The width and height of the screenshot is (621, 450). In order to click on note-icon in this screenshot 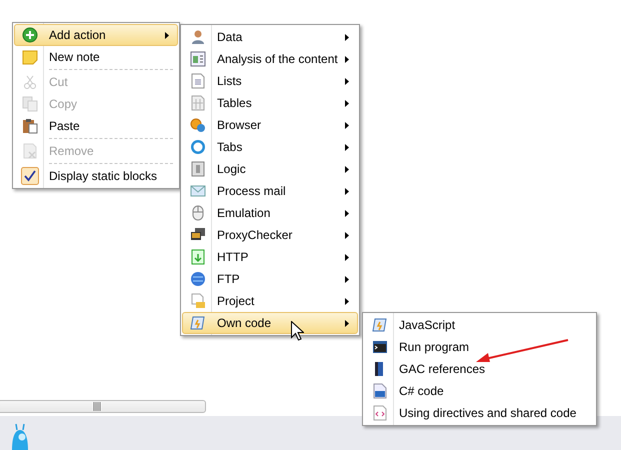, I will do `click(30, 57)`.